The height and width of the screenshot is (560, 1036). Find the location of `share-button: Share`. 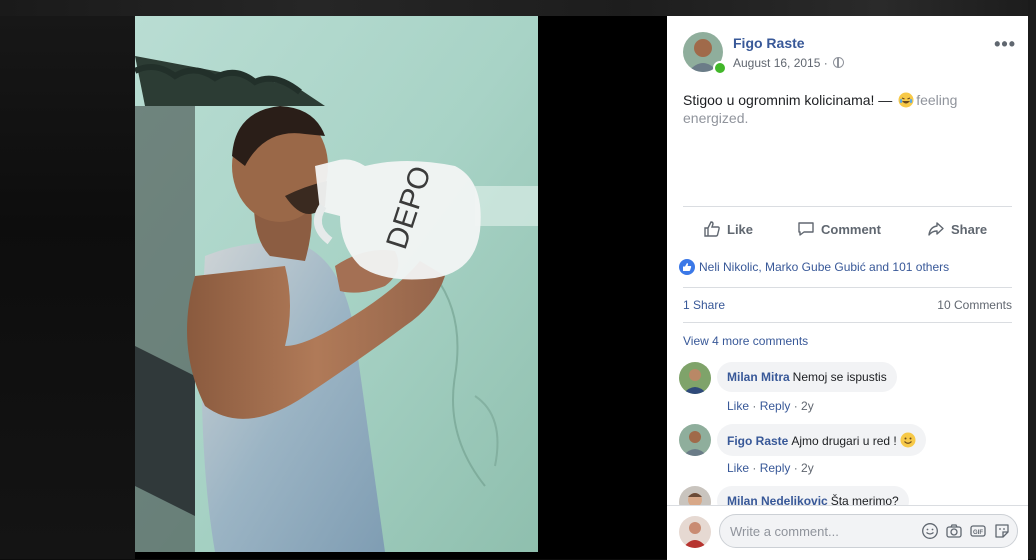

share-button: Share is located at coordinates (957, 229).